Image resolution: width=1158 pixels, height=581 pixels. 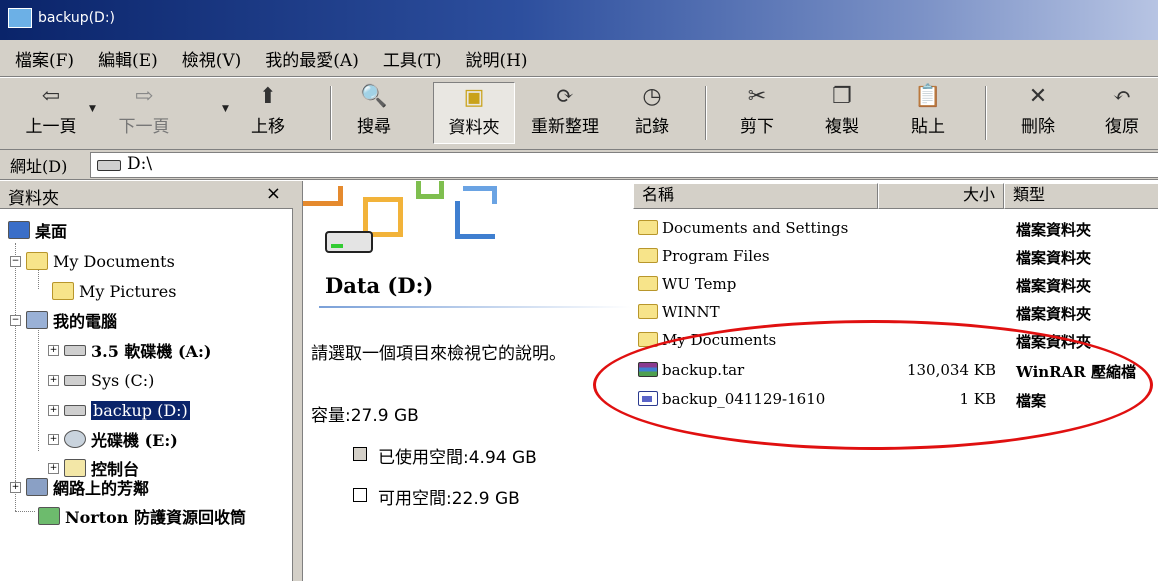 What do you see at coordinates (374, 127) in the screenshot?
I see `search-label: 搜尋` at bounding box center [374, 127].